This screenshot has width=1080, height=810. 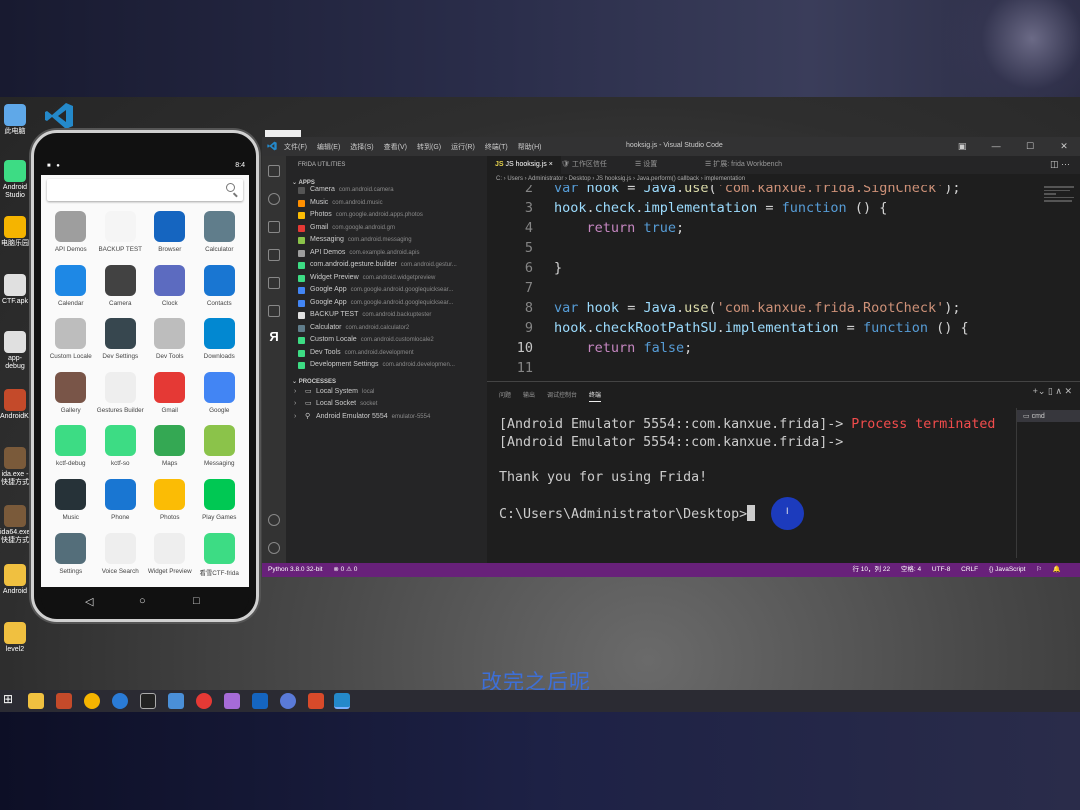 What do you see at coordinates (92, 701) in the screenshot?
I see `app-taskbar-icon` at bounding box center [92, 701].